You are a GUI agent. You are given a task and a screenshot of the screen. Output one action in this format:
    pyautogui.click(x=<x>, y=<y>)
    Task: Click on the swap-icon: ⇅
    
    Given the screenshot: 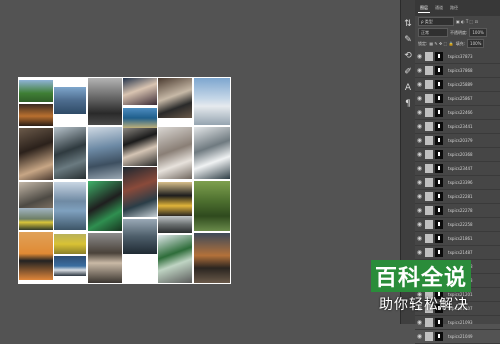 What is the action you would take?
    pyautogui.click(x=408, y=24)
    